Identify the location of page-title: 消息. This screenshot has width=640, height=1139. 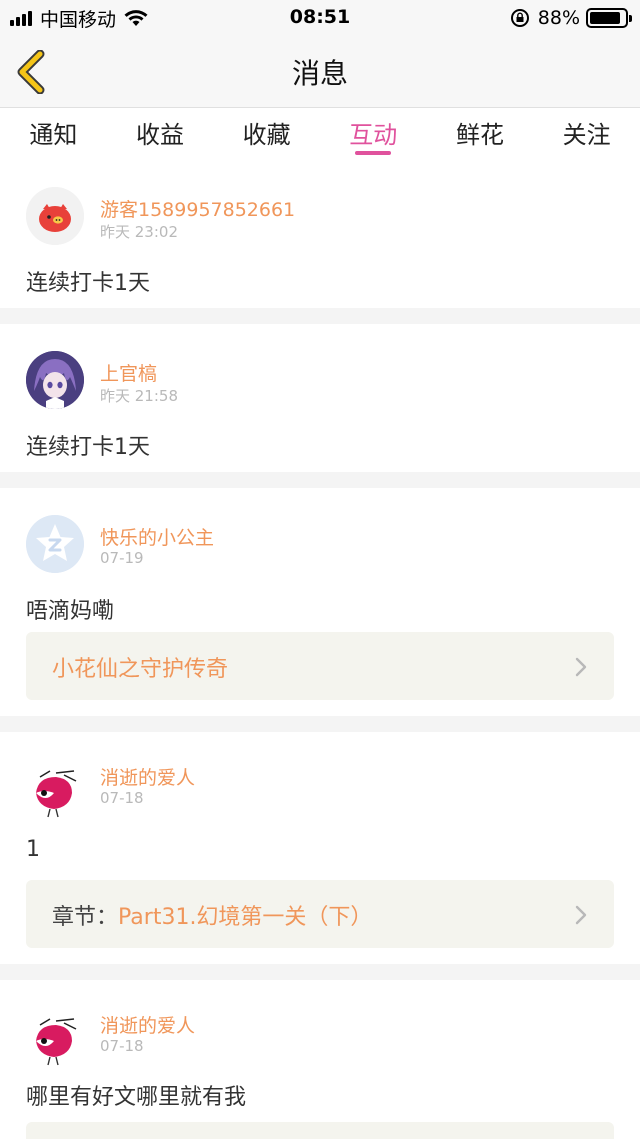
(319, 73).